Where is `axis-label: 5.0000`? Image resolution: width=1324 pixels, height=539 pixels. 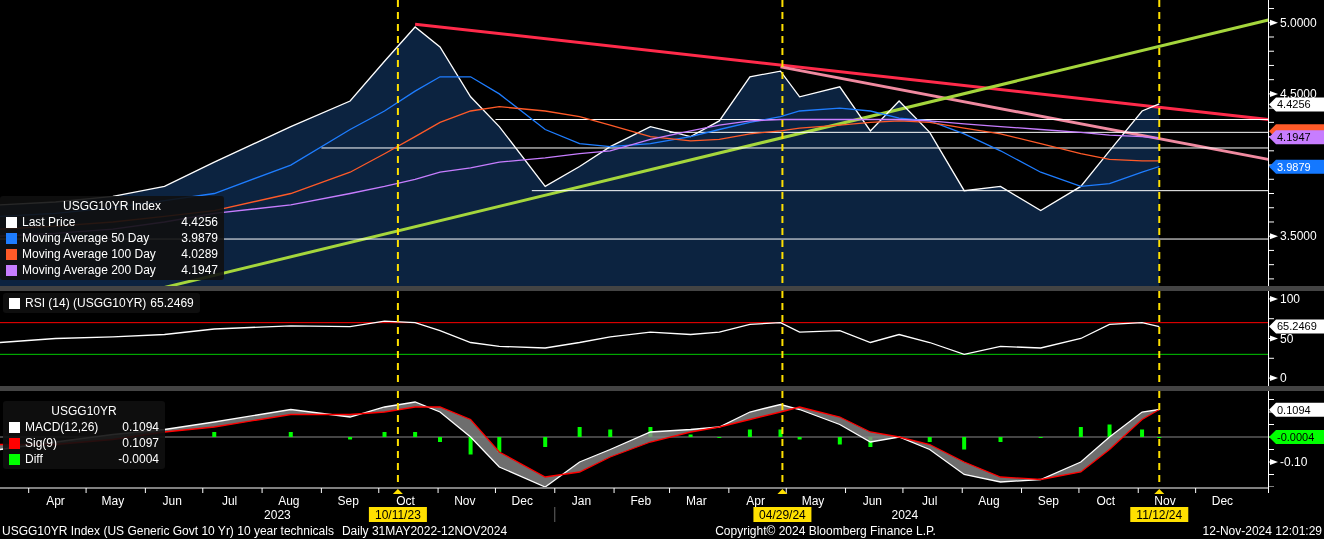 axis-label: 5.0000 is located at coordinates (1298, 22).